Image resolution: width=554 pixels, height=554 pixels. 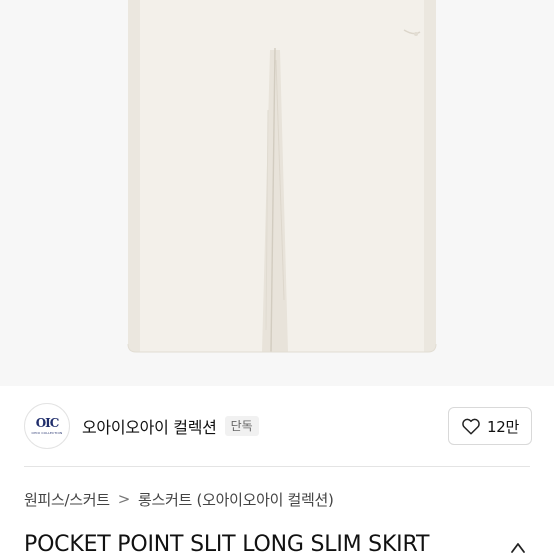 I want to click on brand-logo-mark: OIC, so click(x=47, y=423).